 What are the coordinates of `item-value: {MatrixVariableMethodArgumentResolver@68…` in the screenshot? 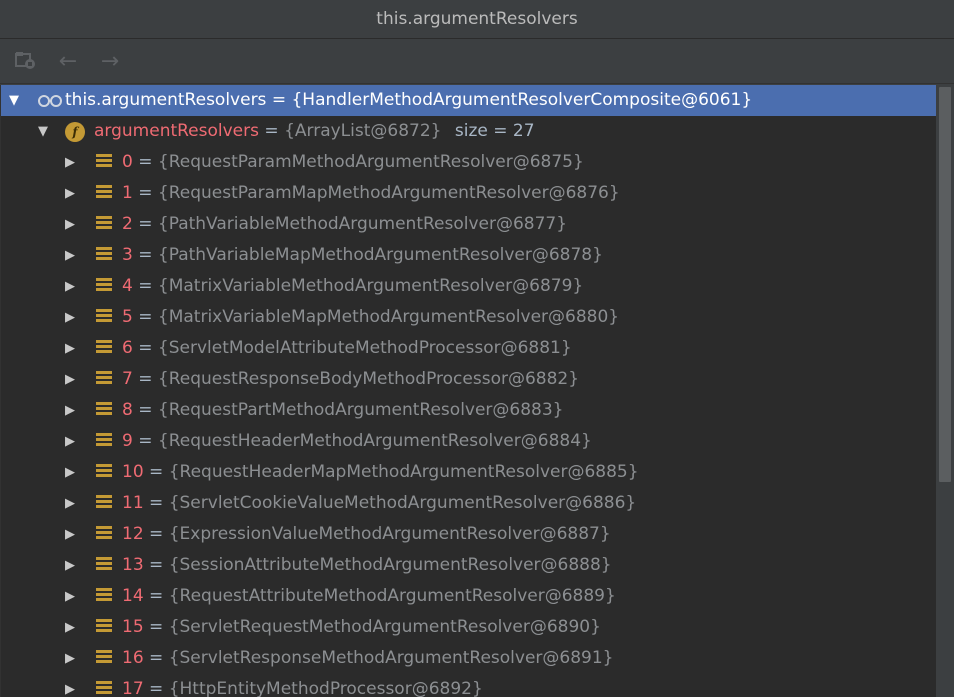 It's located at (370, 286).